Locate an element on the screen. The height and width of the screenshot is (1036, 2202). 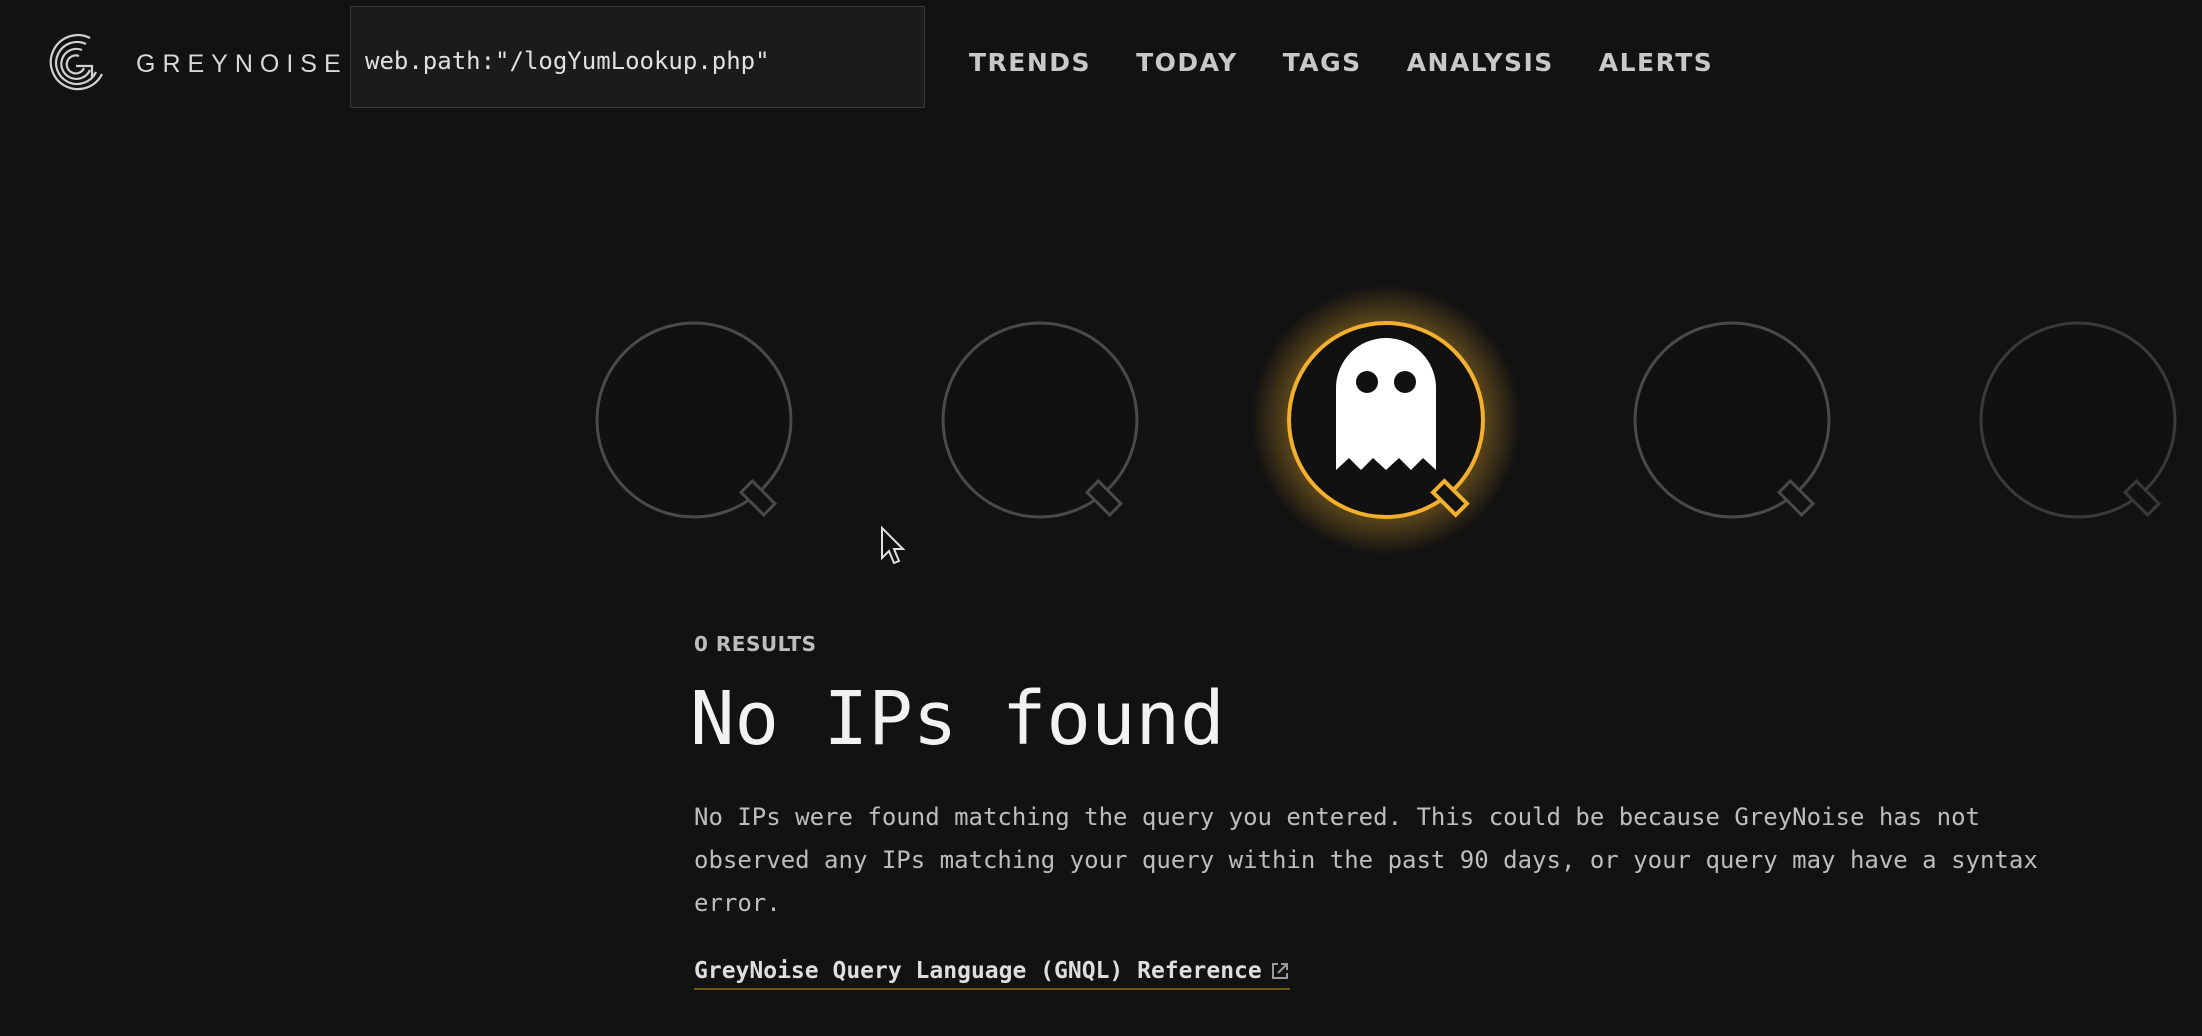
greynoise-logo: GREYNOISE is located at coordinates (197, 64).